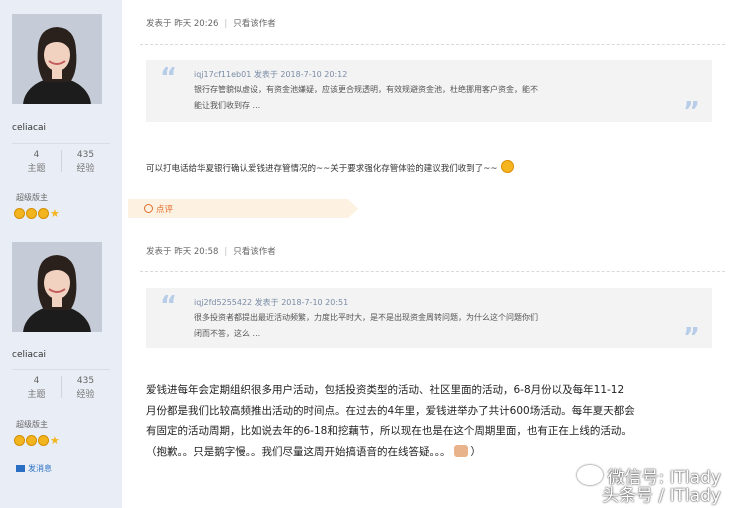 This screenshot has height=508, width=733. What do you see at coordinates (182, 24) in the screenshot?
I see `post-time: 发表于 昨天 20:26` at bounding box center [182, 24].